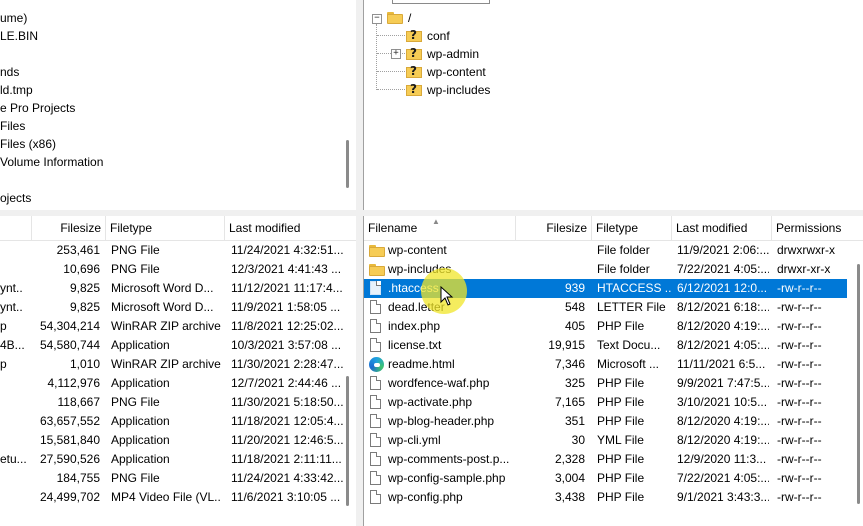  Describe the element at coordinates (436, 221) in the screenshot. I see `sort-ascending-icon: ▲` at that location.